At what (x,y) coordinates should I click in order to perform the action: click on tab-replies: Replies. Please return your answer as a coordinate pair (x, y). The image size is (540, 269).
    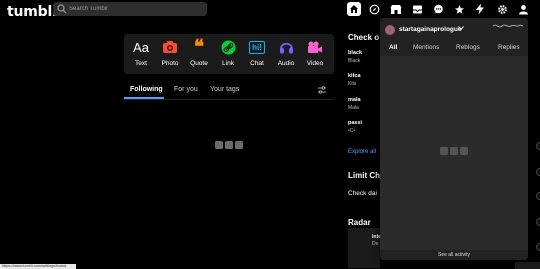
    Looking at the image, I should click on (509, 47).